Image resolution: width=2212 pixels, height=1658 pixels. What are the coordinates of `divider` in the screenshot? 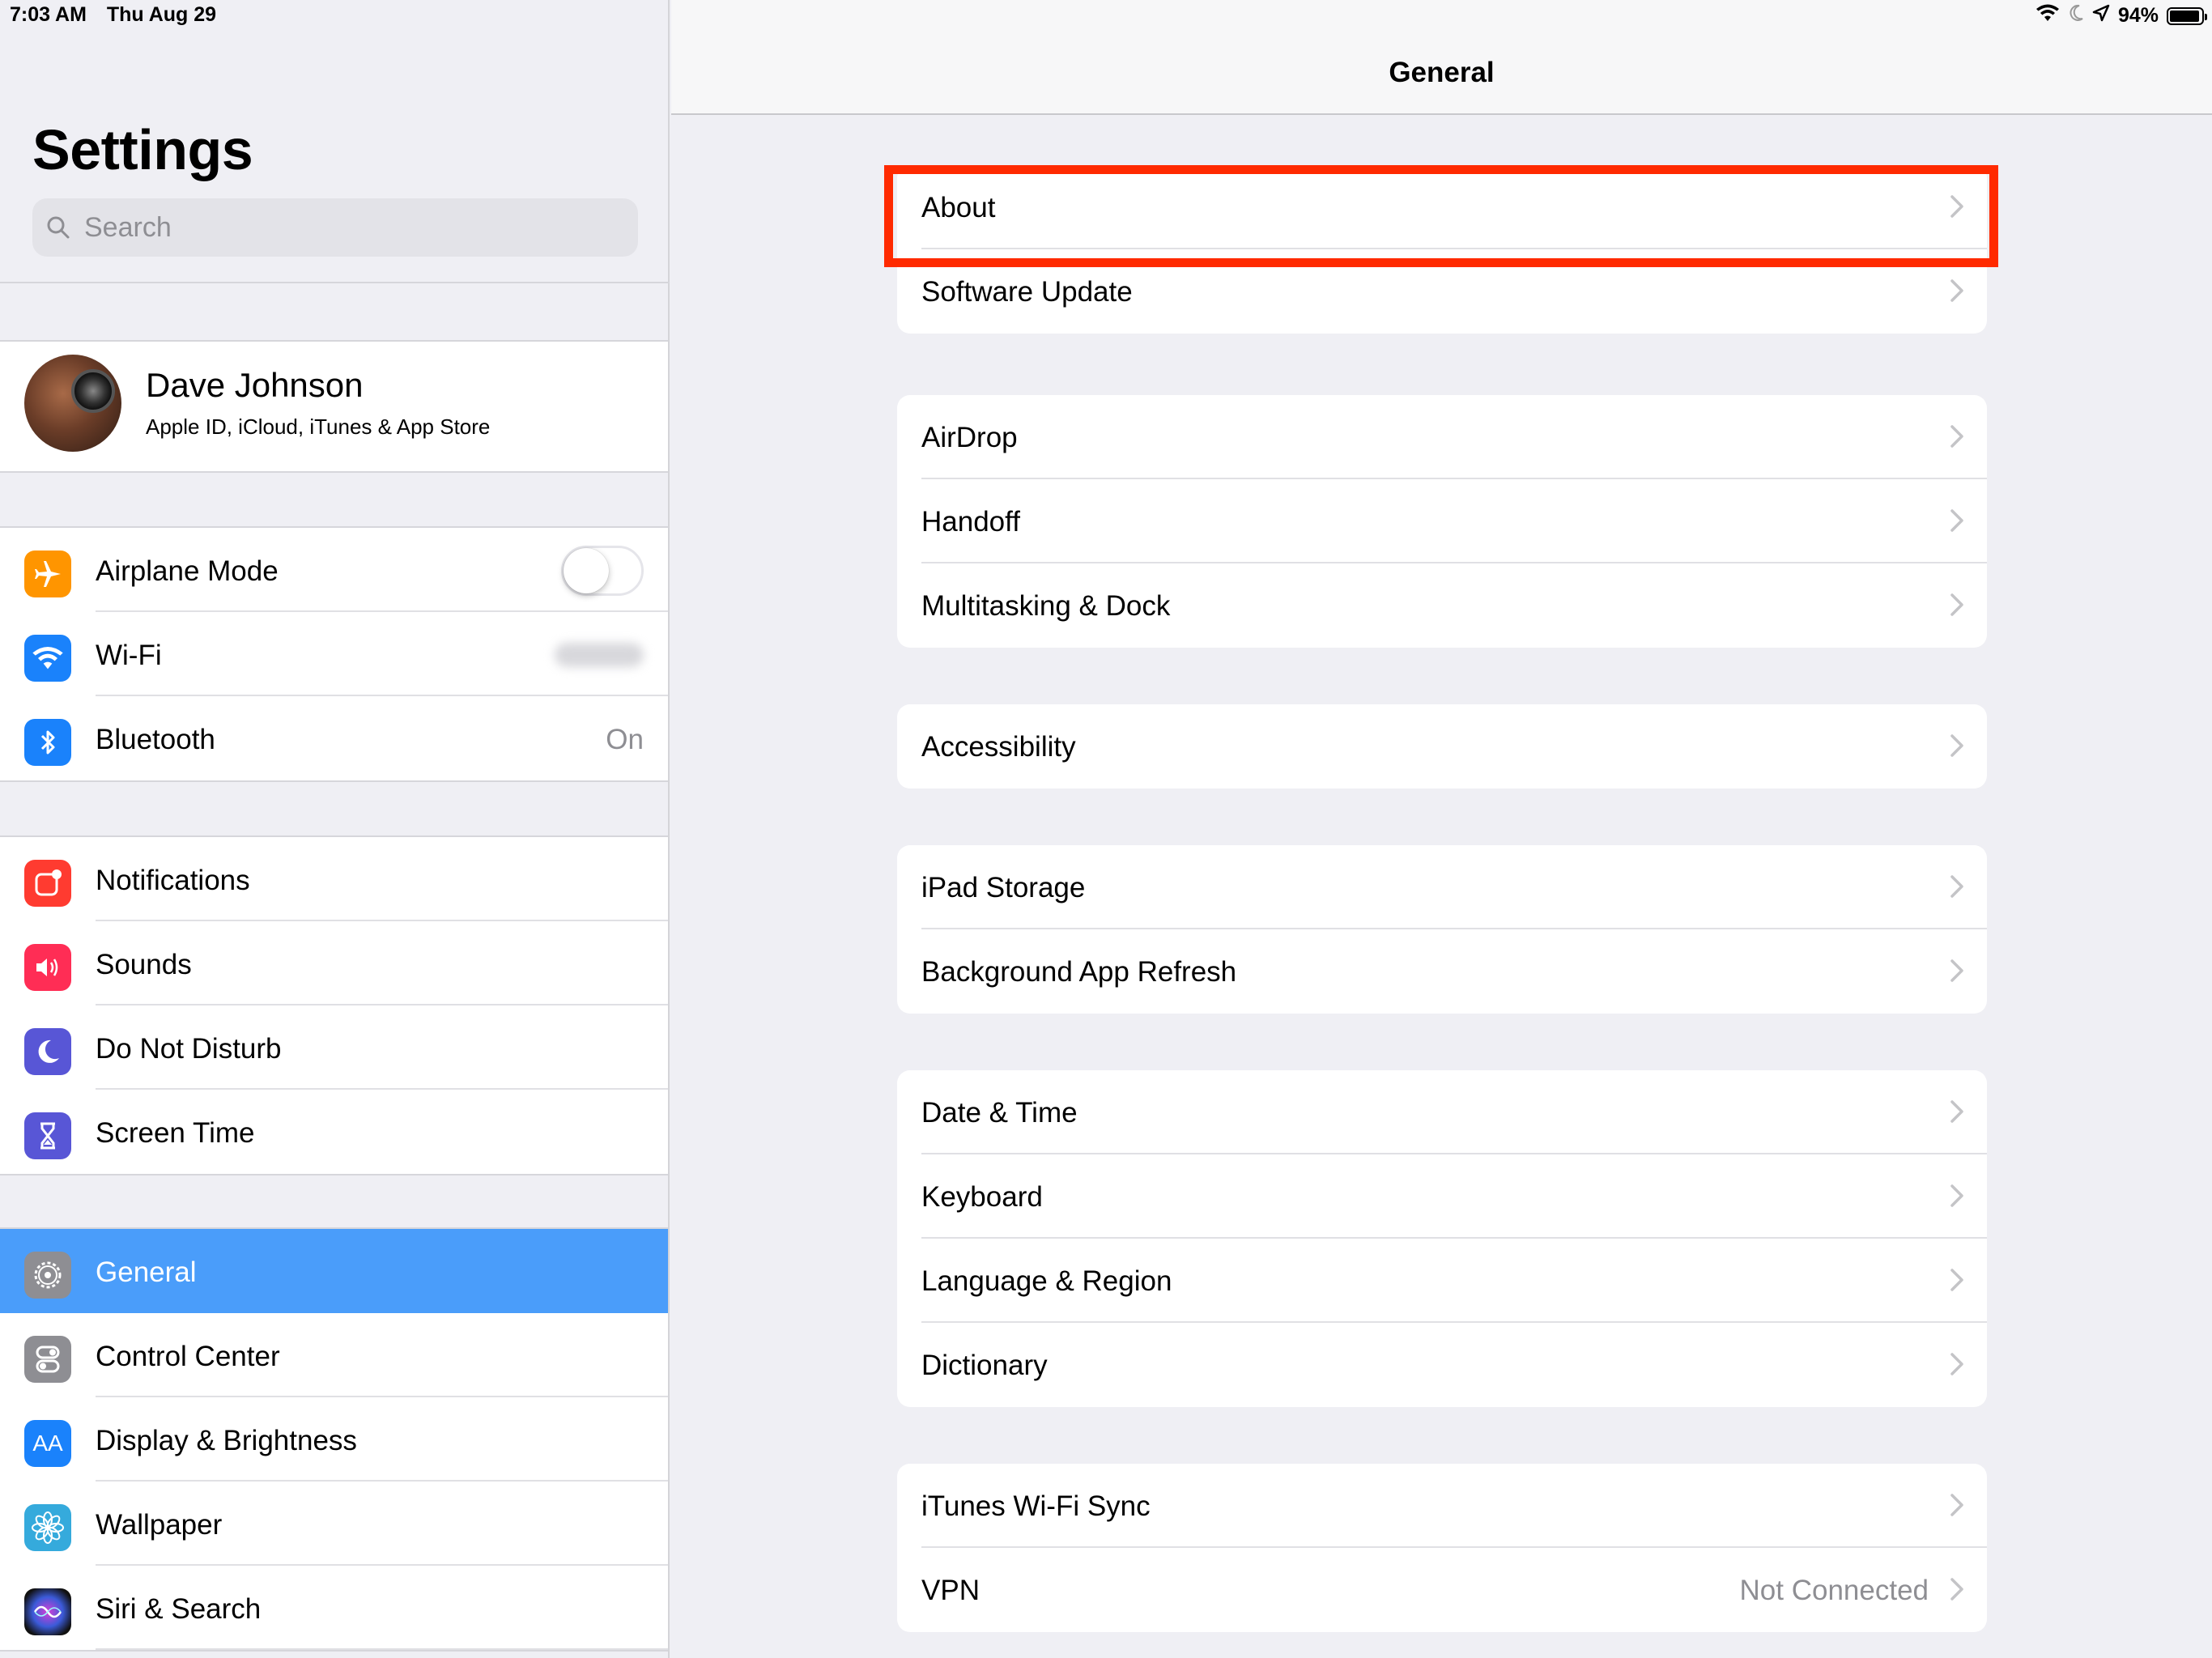 It's located at (335, 282).